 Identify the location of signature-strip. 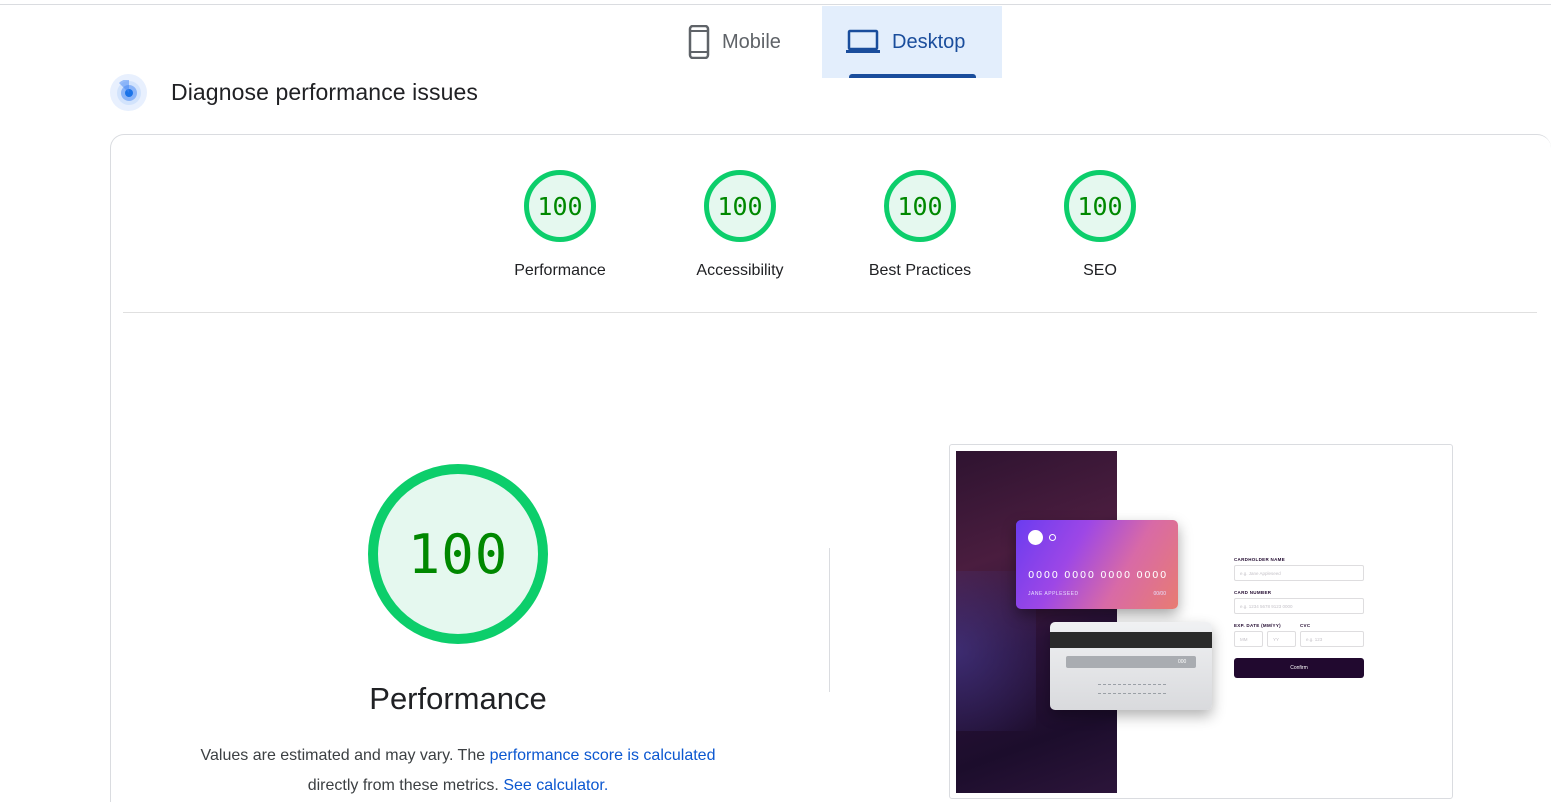
(1131, 662).